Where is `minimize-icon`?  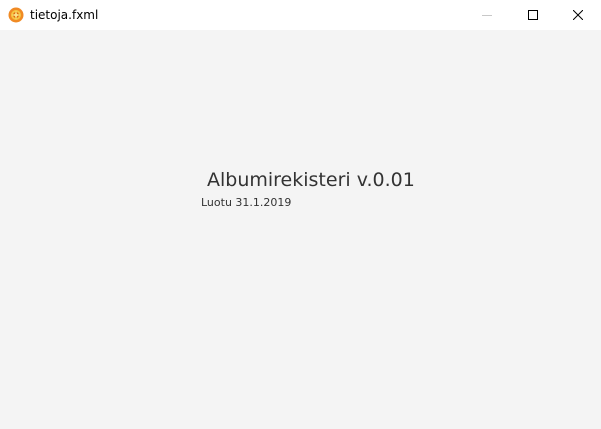
minimize-icon is located at coordinates (487, 15).